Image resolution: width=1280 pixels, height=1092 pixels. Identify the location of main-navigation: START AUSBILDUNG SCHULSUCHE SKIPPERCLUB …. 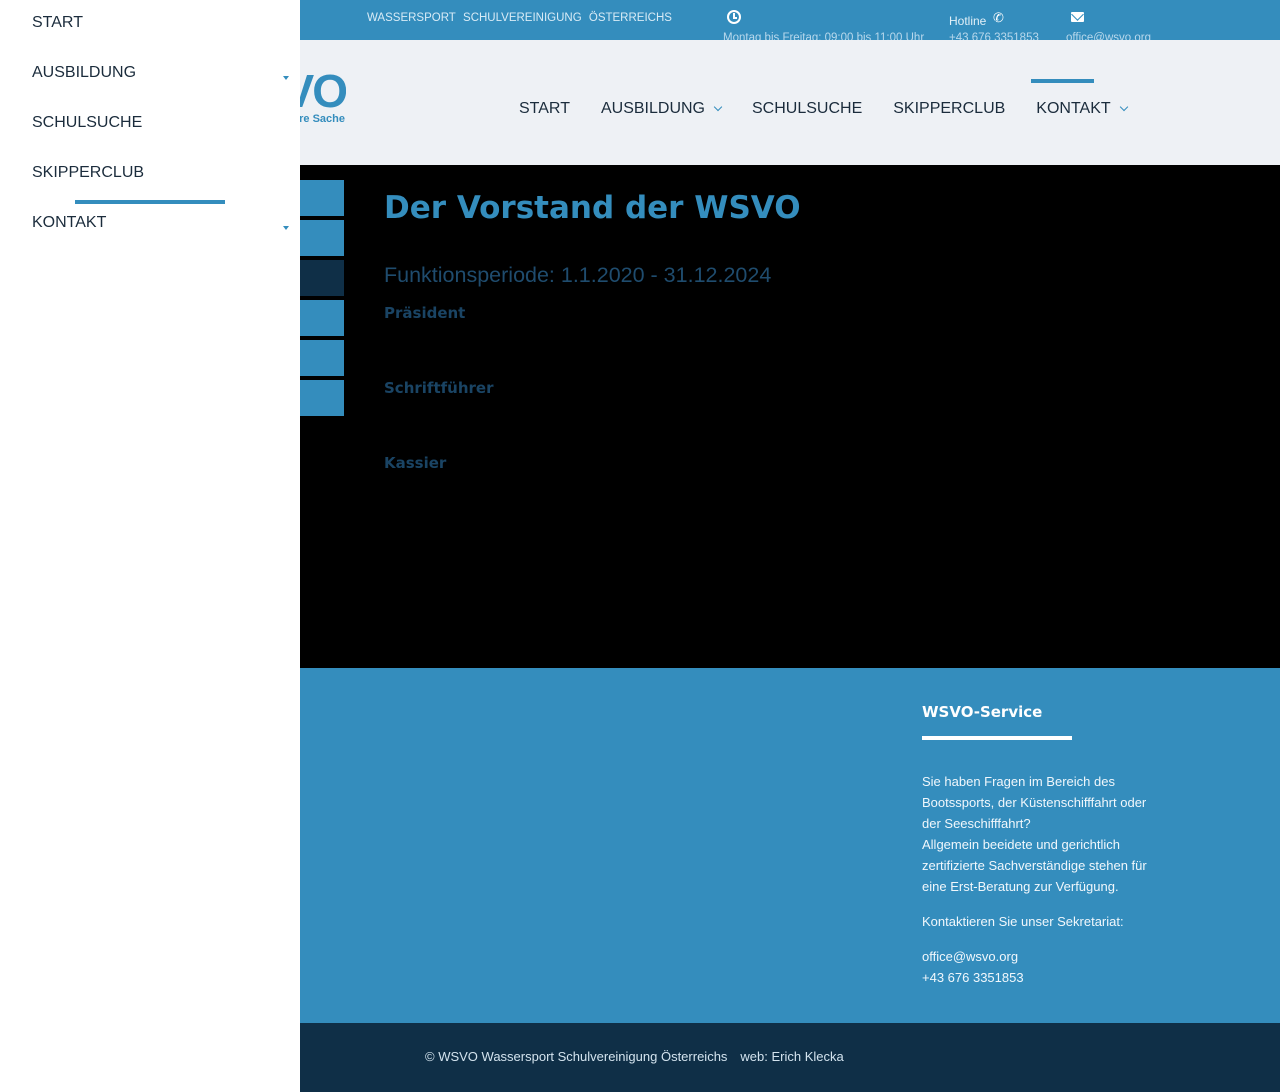
(838, 109).